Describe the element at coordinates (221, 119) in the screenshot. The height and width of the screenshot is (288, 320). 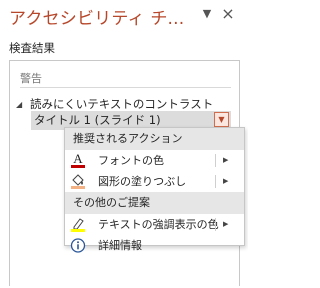
I see `item-dropdown-button: ▼` at that location.